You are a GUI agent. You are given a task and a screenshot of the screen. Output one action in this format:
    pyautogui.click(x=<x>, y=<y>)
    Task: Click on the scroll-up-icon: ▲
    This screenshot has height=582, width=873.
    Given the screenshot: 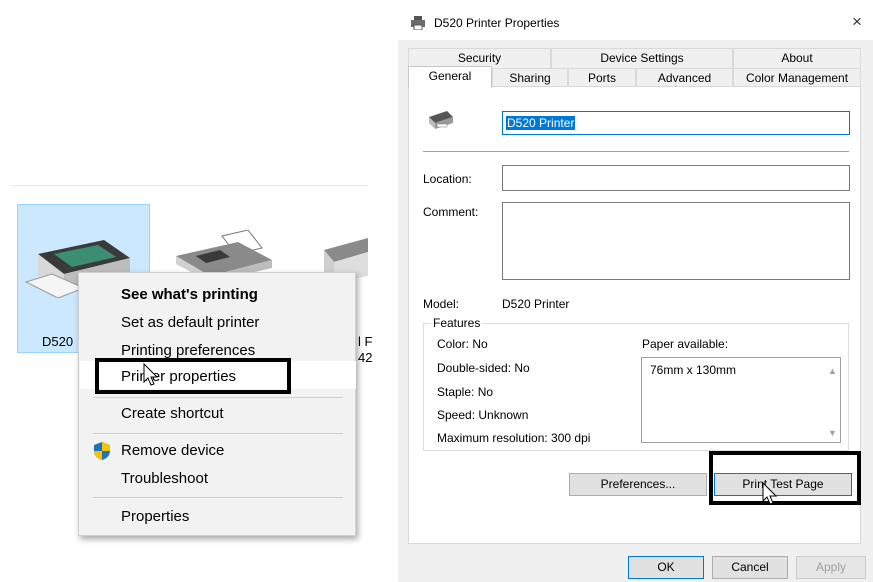 What is the action you would take?
    pyautogui.click(x=832, y=371)
    